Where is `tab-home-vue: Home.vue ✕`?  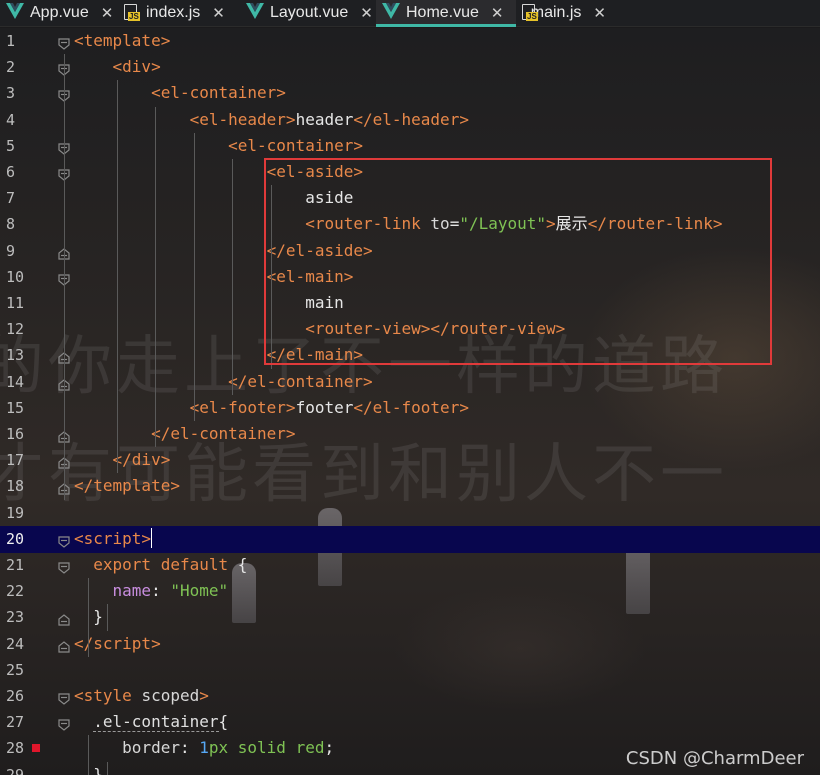
tab-home-vue: Home.vue ✕ is located at coordinates (446, 13).